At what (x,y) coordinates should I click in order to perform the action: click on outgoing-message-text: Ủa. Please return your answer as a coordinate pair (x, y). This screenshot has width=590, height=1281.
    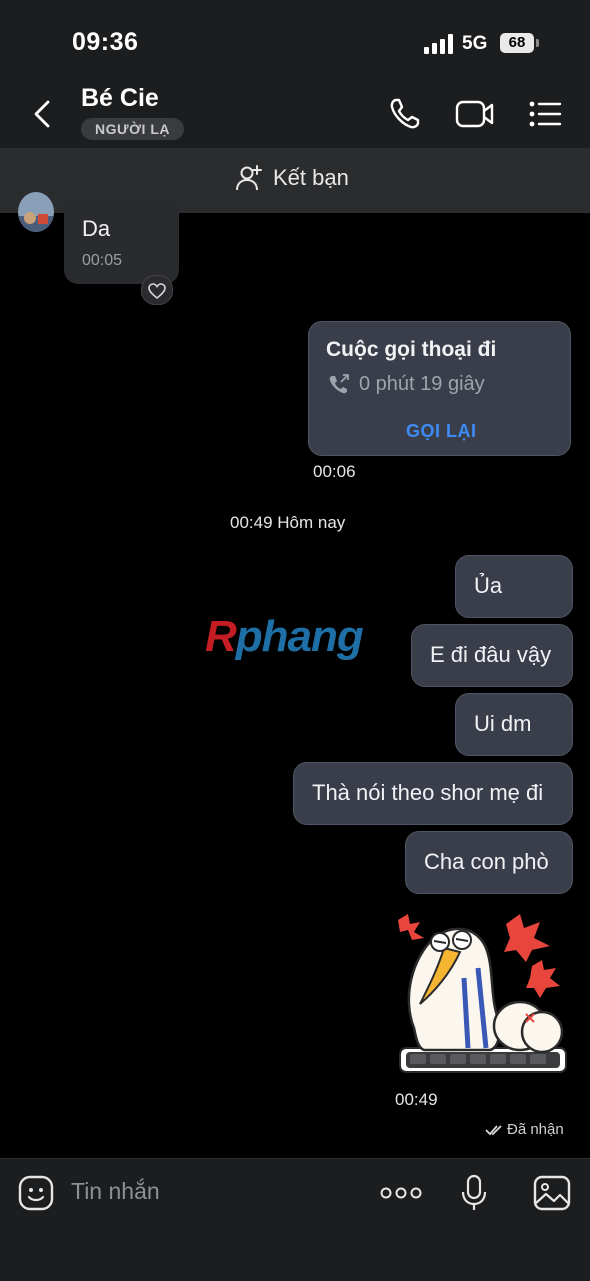
    Looking at the image, I should click on (488, 585).